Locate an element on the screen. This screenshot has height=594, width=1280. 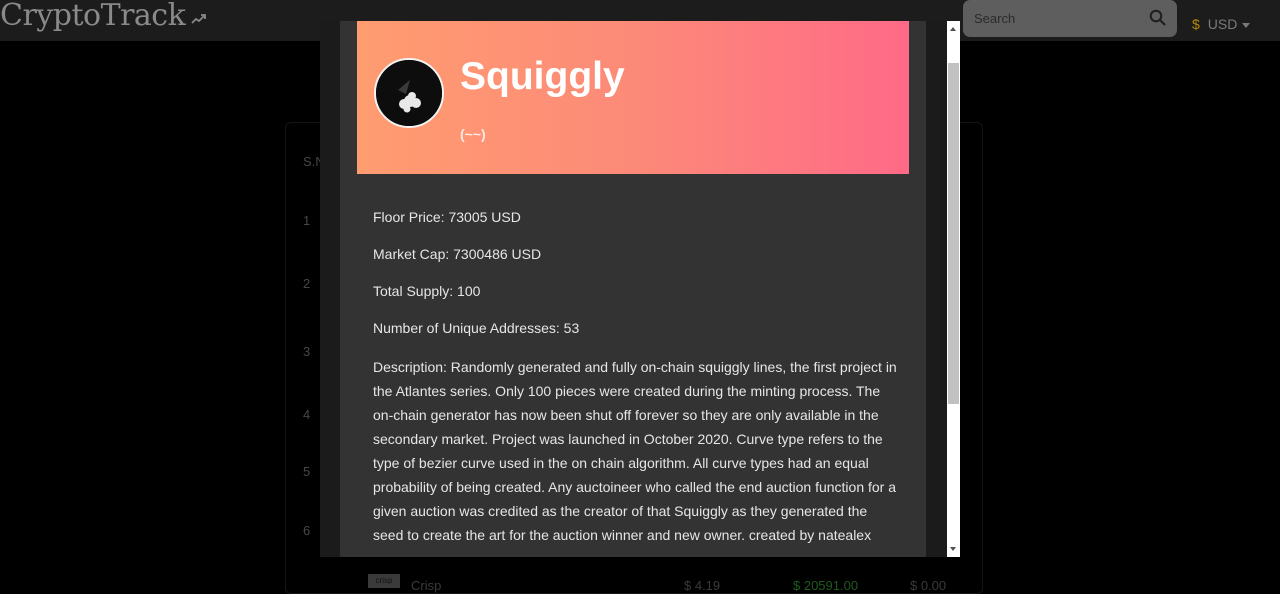
currency-select: $ USD is located at coordinates (1221, 24).